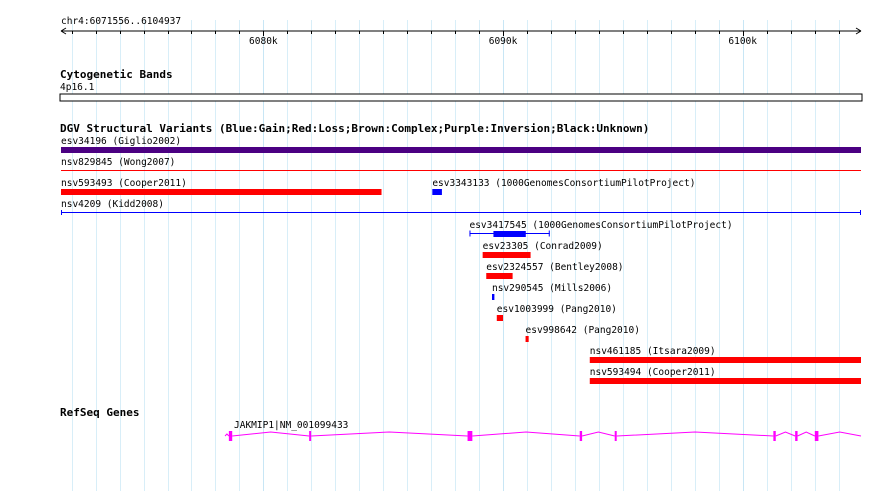  Describe the element at coordinates (99, 412) in the screenshot. I see `refseq-track-title: RefSeq Genes` at that location.